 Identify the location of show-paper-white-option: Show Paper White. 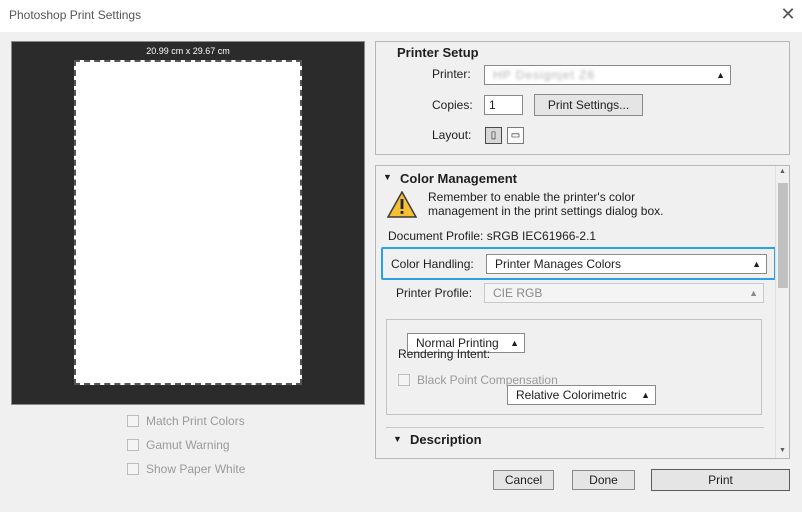
(186, 469).